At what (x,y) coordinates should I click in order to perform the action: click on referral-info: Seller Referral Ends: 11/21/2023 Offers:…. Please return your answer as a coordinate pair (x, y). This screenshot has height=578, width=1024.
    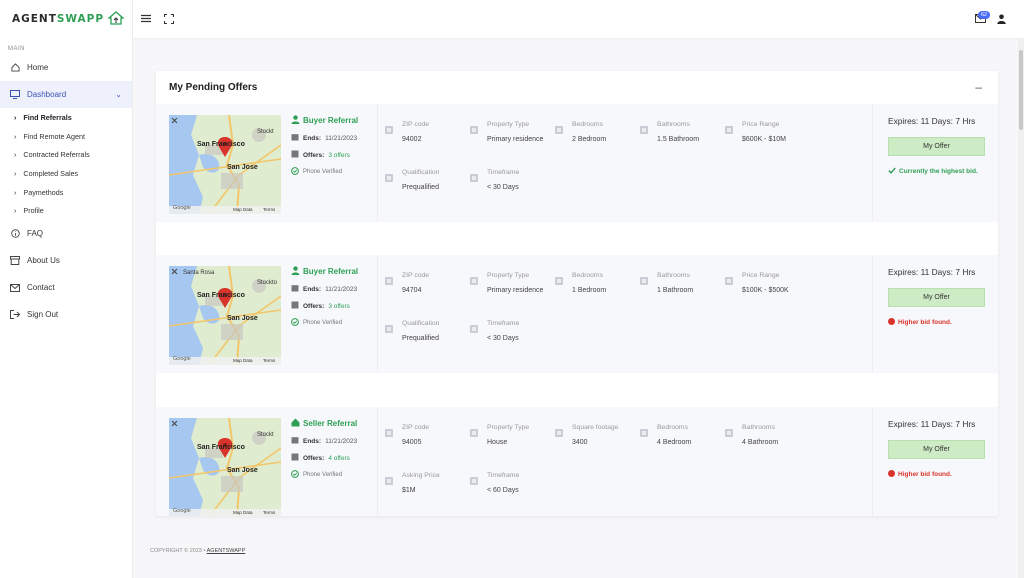
    Looking at the image, I should click on (324, 449).